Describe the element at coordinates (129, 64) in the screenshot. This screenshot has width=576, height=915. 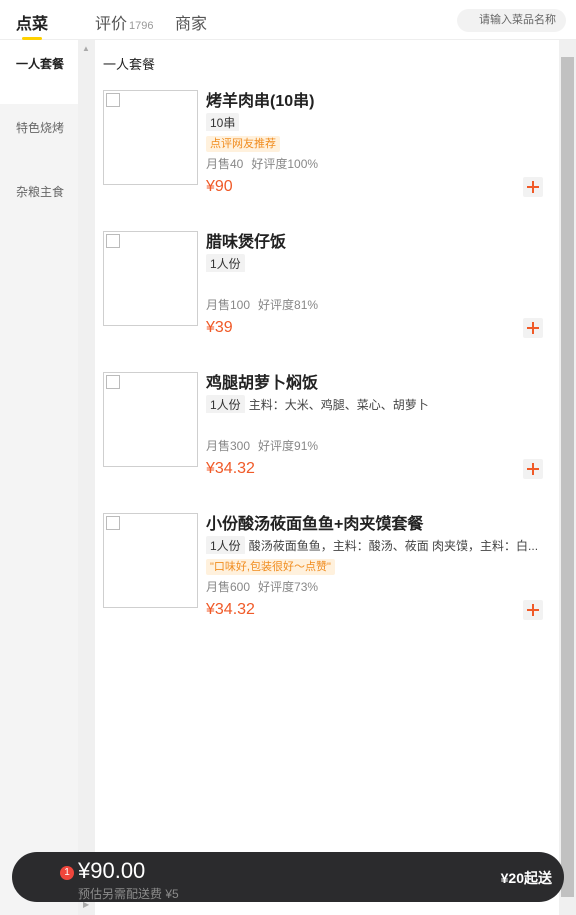
I see `section-title: 一人套餐` at that location.